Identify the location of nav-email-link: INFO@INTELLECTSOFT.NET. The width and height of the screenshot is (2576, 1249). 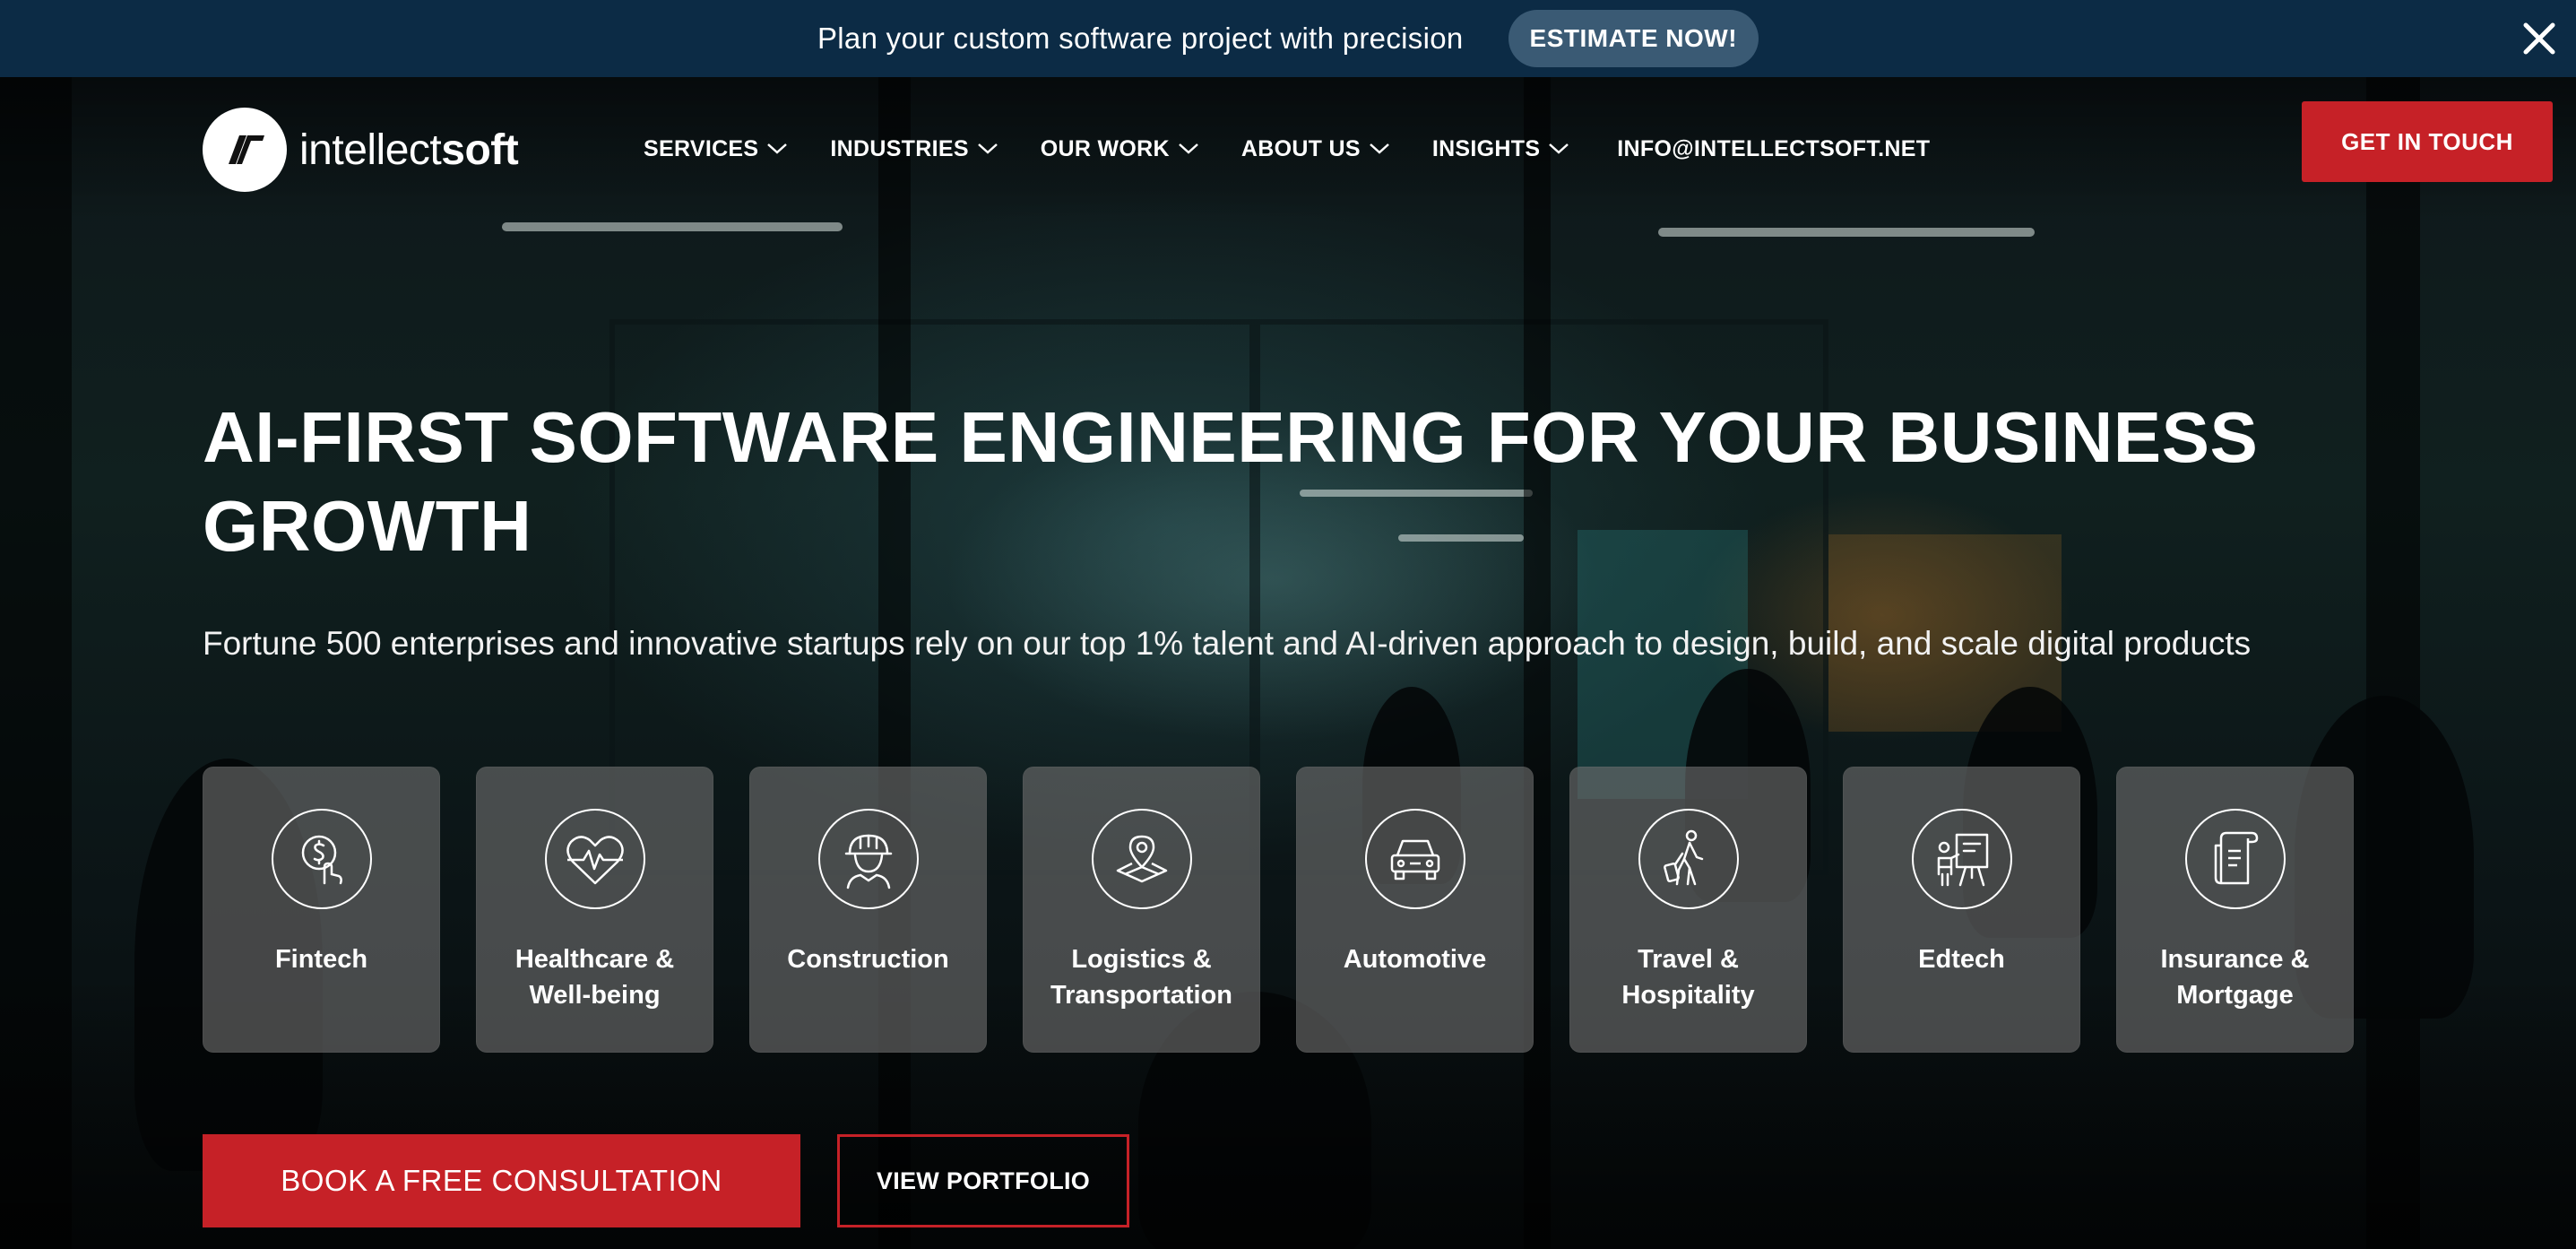
(1773, 149).